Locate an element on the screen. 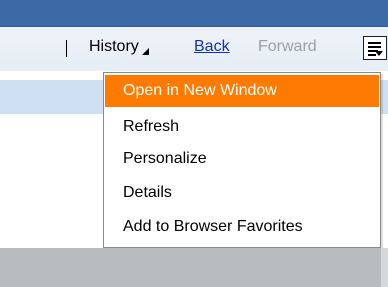 The image size is (388, 287). page-menu-button is located at coordinates (375, 48).